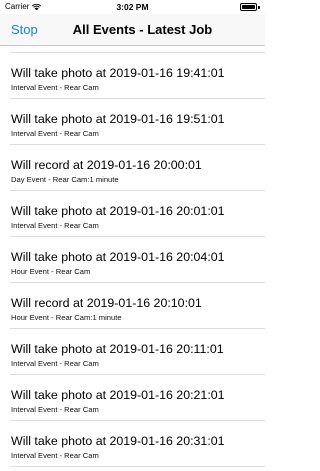  What do you see at coordinates (142, 29) in the screenshot?
I see `page-title: All Events - Latest Job` at bounding box center [142, 29].